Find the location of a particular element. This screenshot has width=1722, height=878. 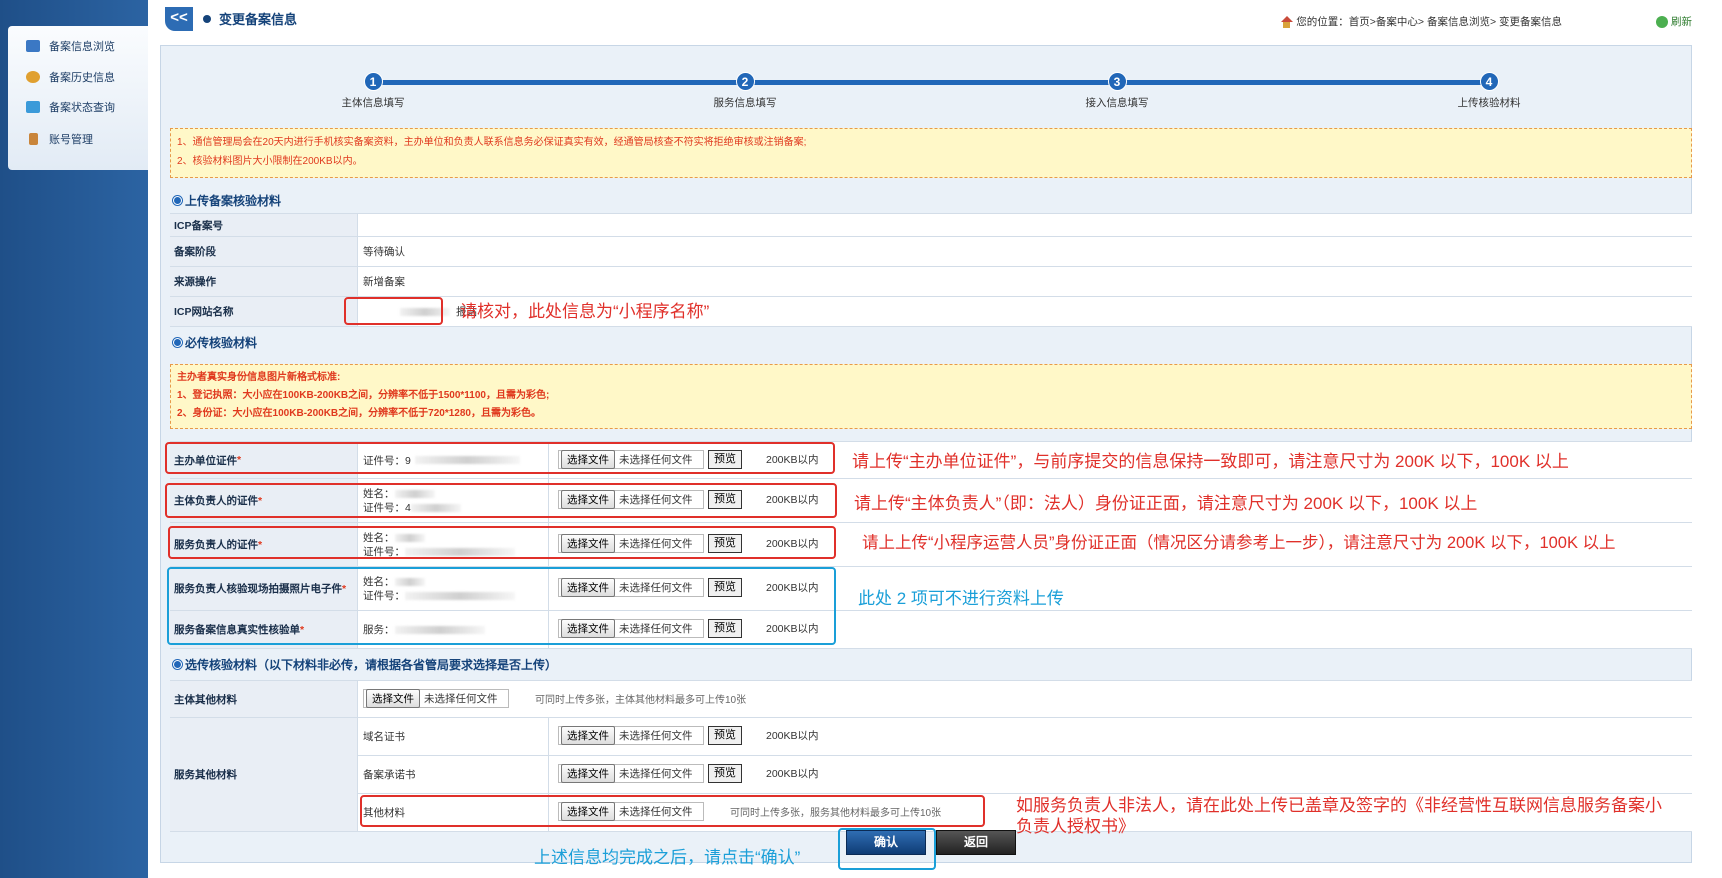

row-value: 新增备案 is located at coordinates (384, 282).